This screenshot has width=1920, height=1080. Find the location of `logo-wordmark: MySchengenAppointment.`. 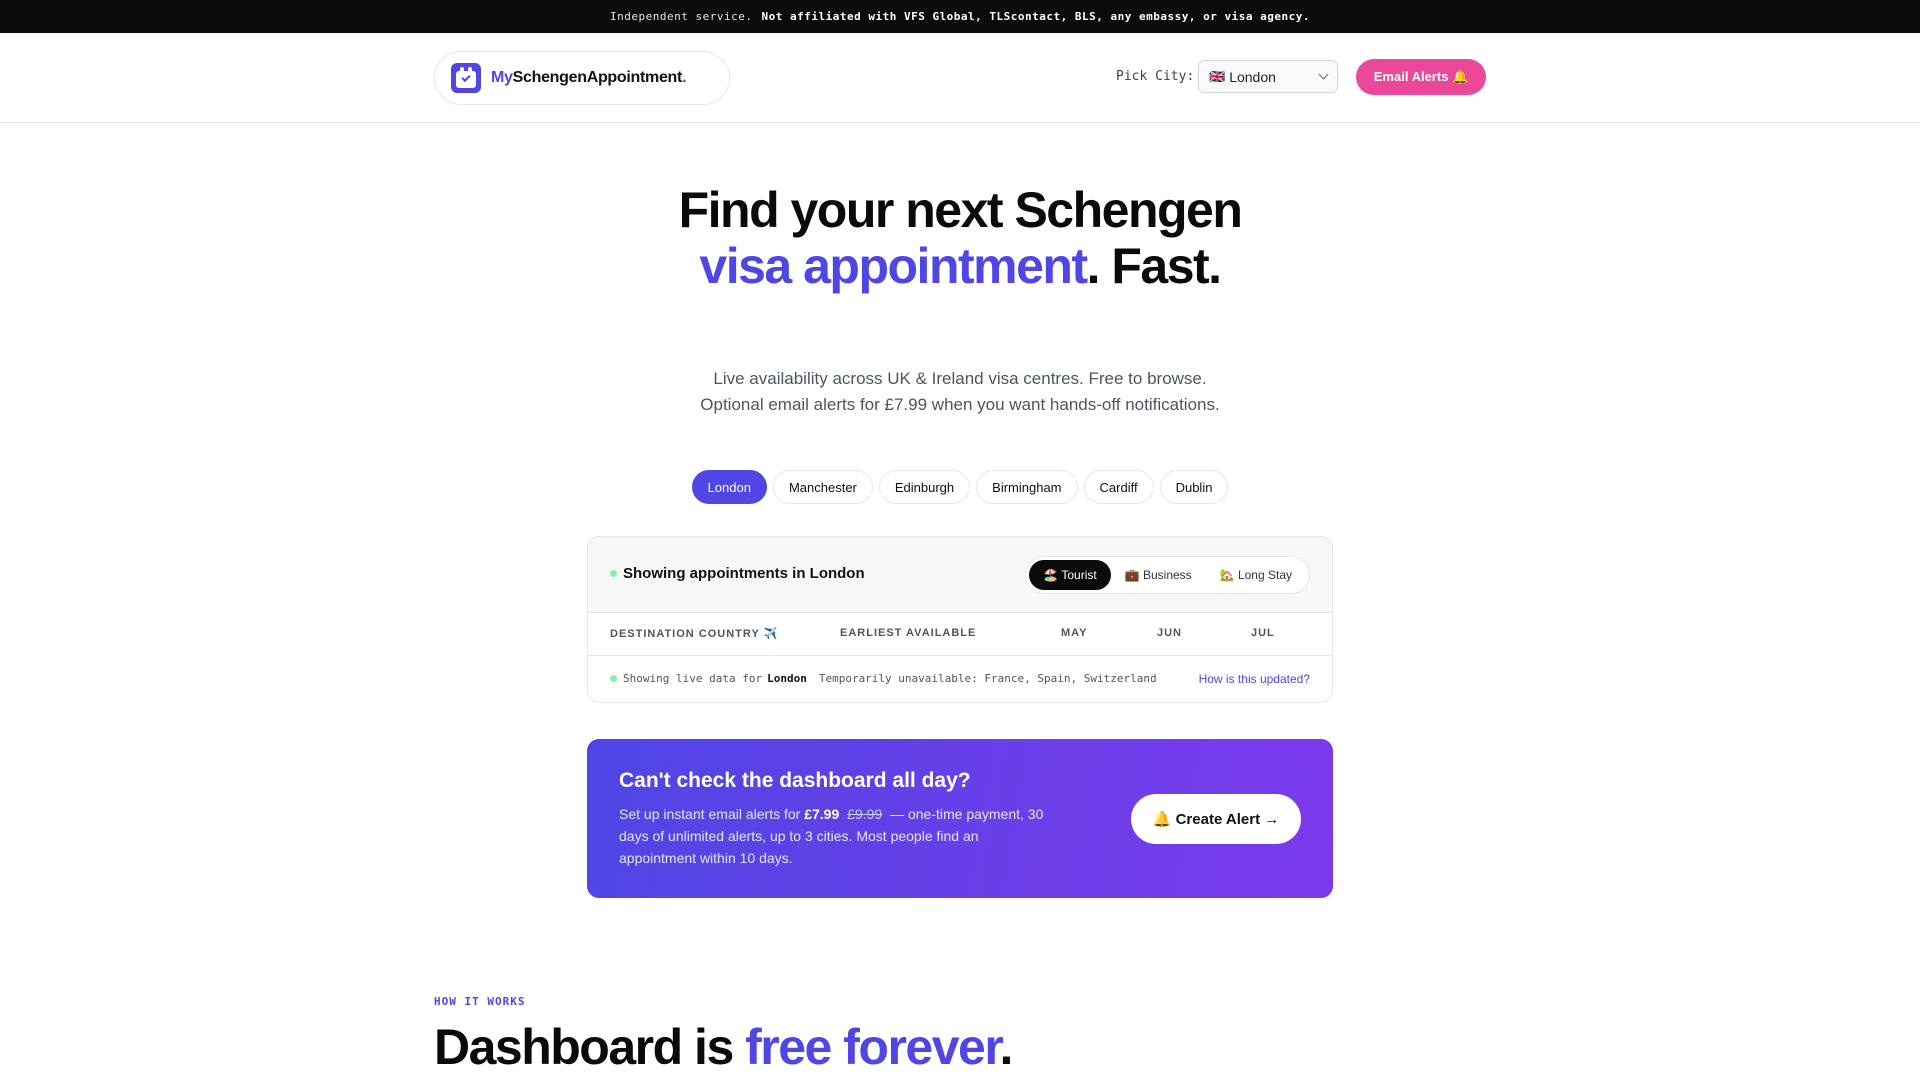

logo-wordmark: MySchengenAppointment. is located at coordinates (589, 77).